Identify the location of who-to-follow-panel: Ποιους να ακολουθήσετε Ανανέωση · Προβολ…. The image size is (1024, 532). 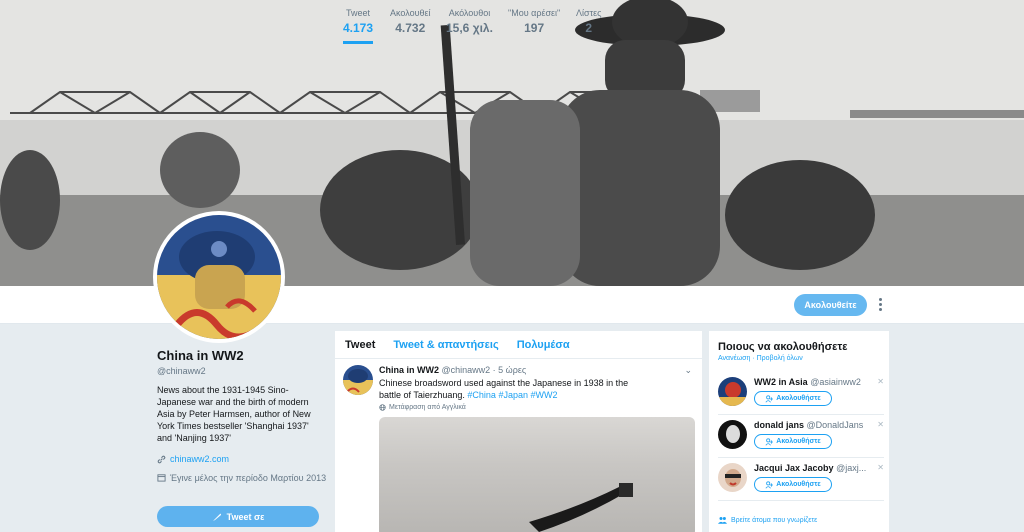
(799, 431).